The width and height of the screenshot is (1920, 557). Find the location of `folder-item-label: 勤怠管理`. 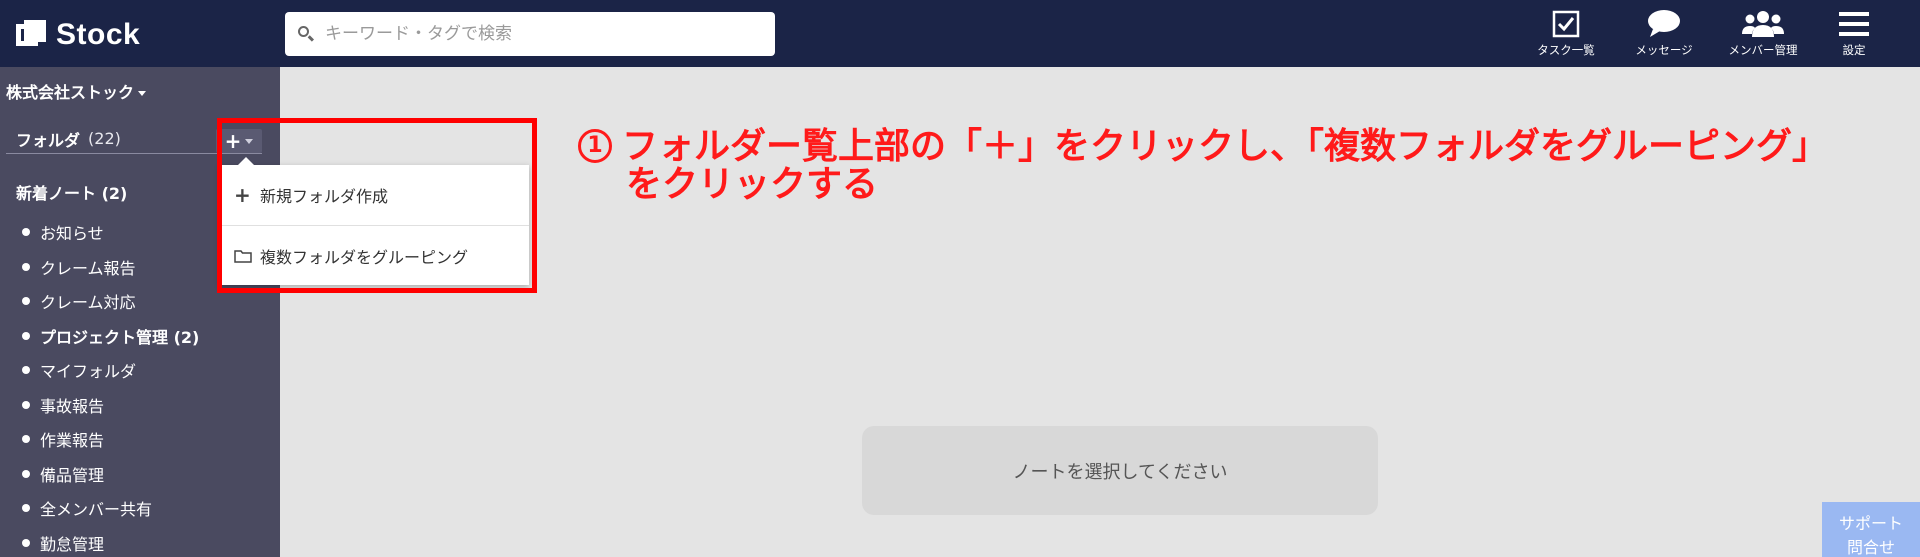

folder-item-label: 勤怠管理 is located at coordinates (72, 544).